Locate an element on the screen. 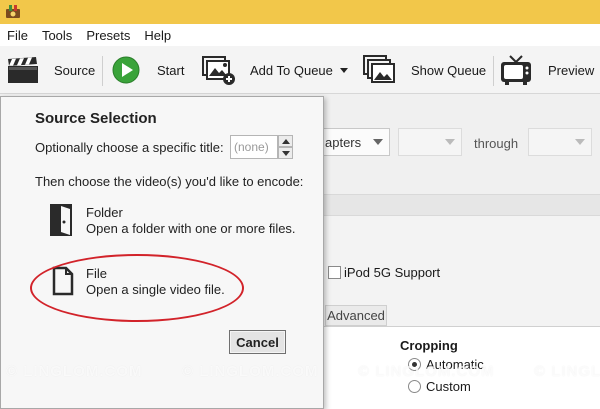  arrow-down-icon is located at coordinates (286, 153).